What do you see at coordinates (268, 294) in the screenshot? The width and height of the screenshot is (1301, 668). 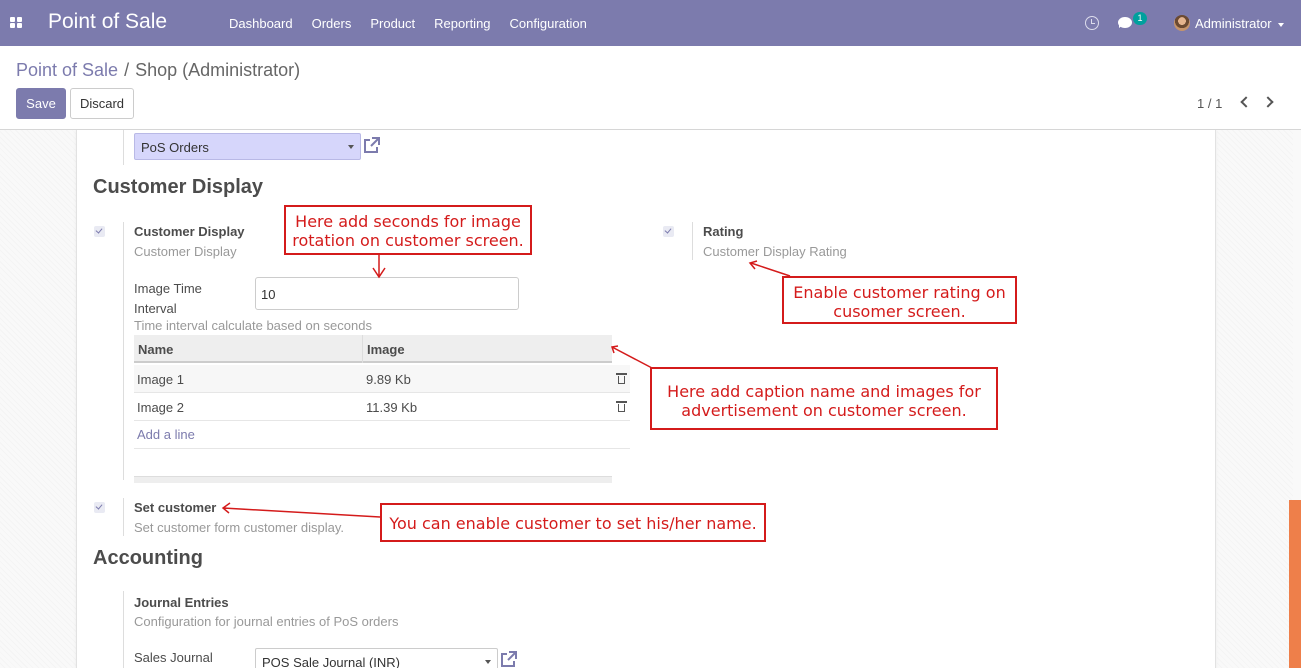 I see `image-time-interval-value: 10` at bounding box center [268, 294].